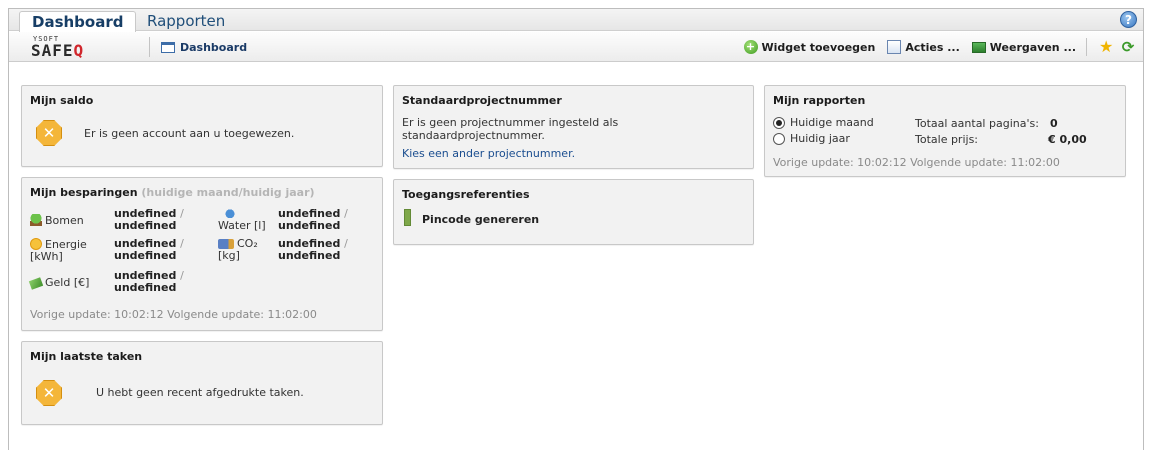 The image size is (1150, 450). Describe the element at coordinates (214, 47) in the screenshot. I see `breadcrumb-label: Dashboard` at that location.